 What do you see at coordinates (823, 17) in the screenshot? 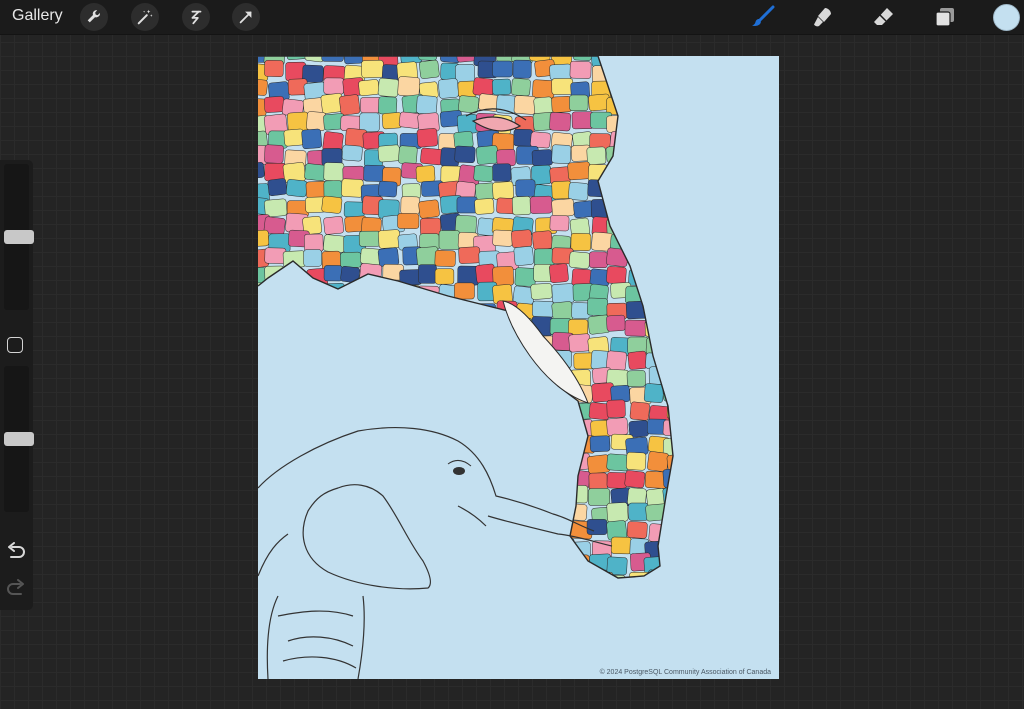
I see `smudge-tool-button` at bounding box center [823, 17].